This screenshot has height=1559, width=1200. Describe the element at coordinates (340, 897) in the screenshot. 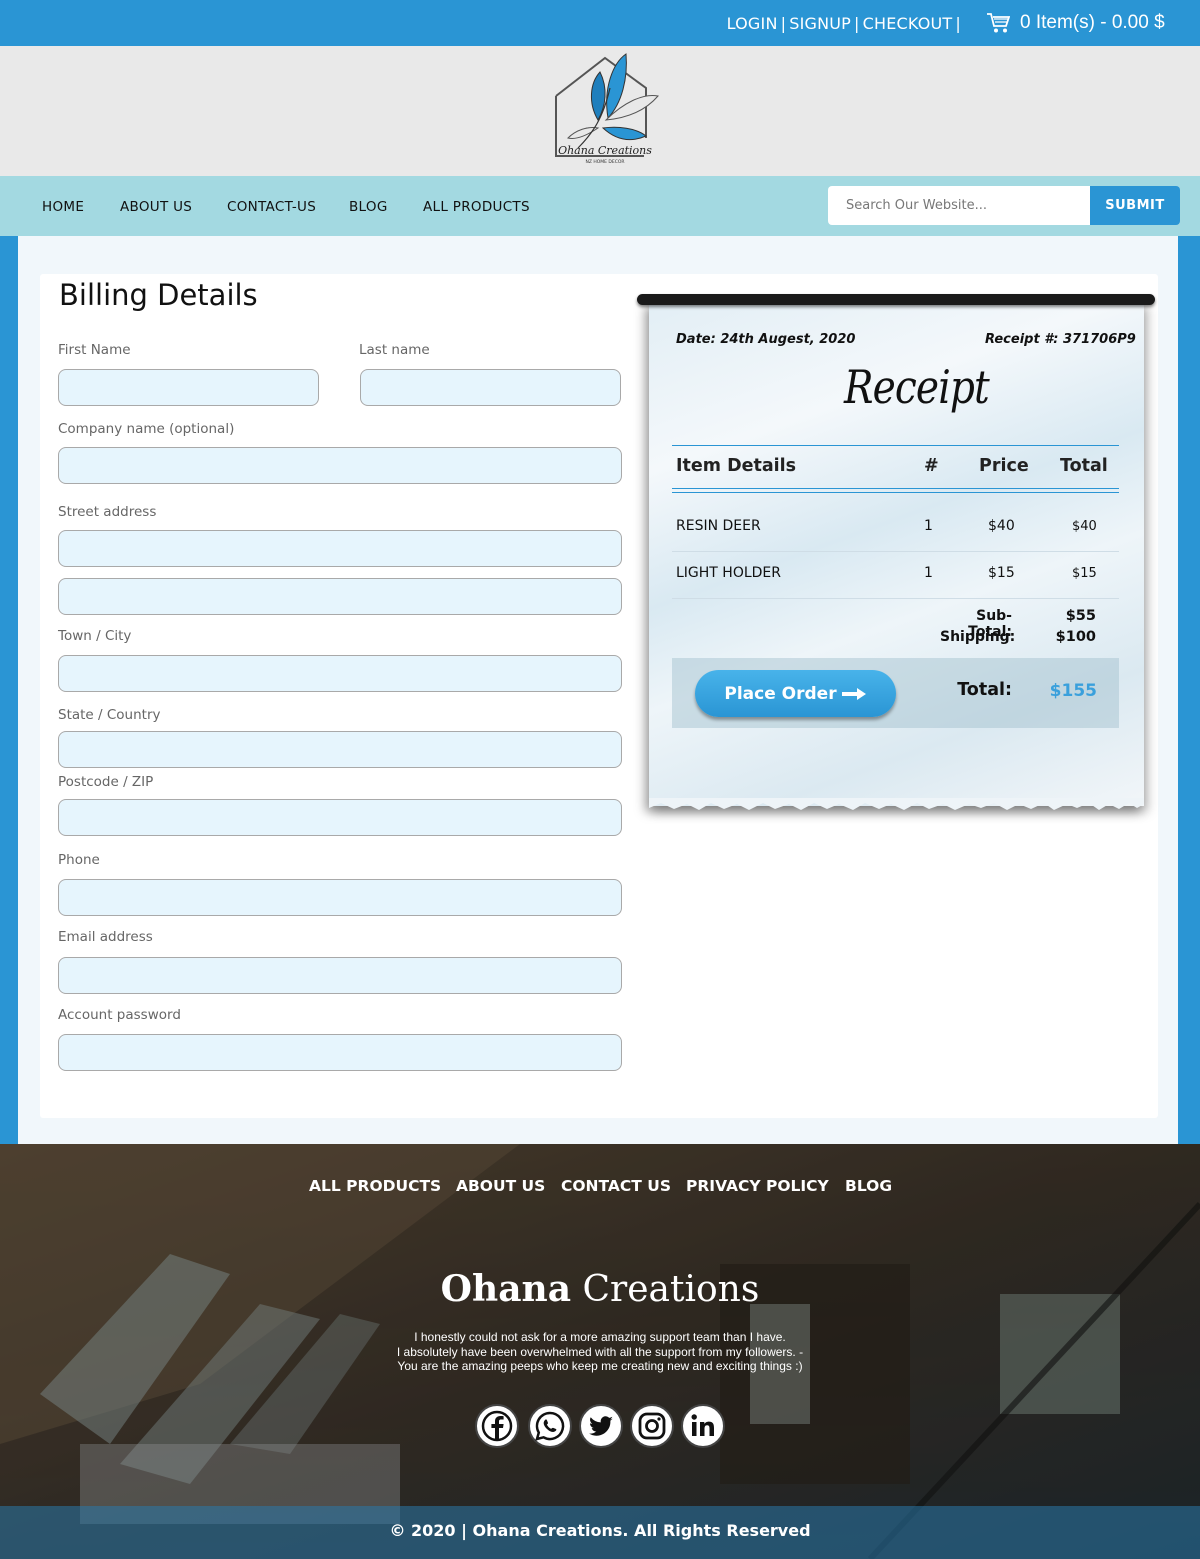

I see `phone-field` at that location.